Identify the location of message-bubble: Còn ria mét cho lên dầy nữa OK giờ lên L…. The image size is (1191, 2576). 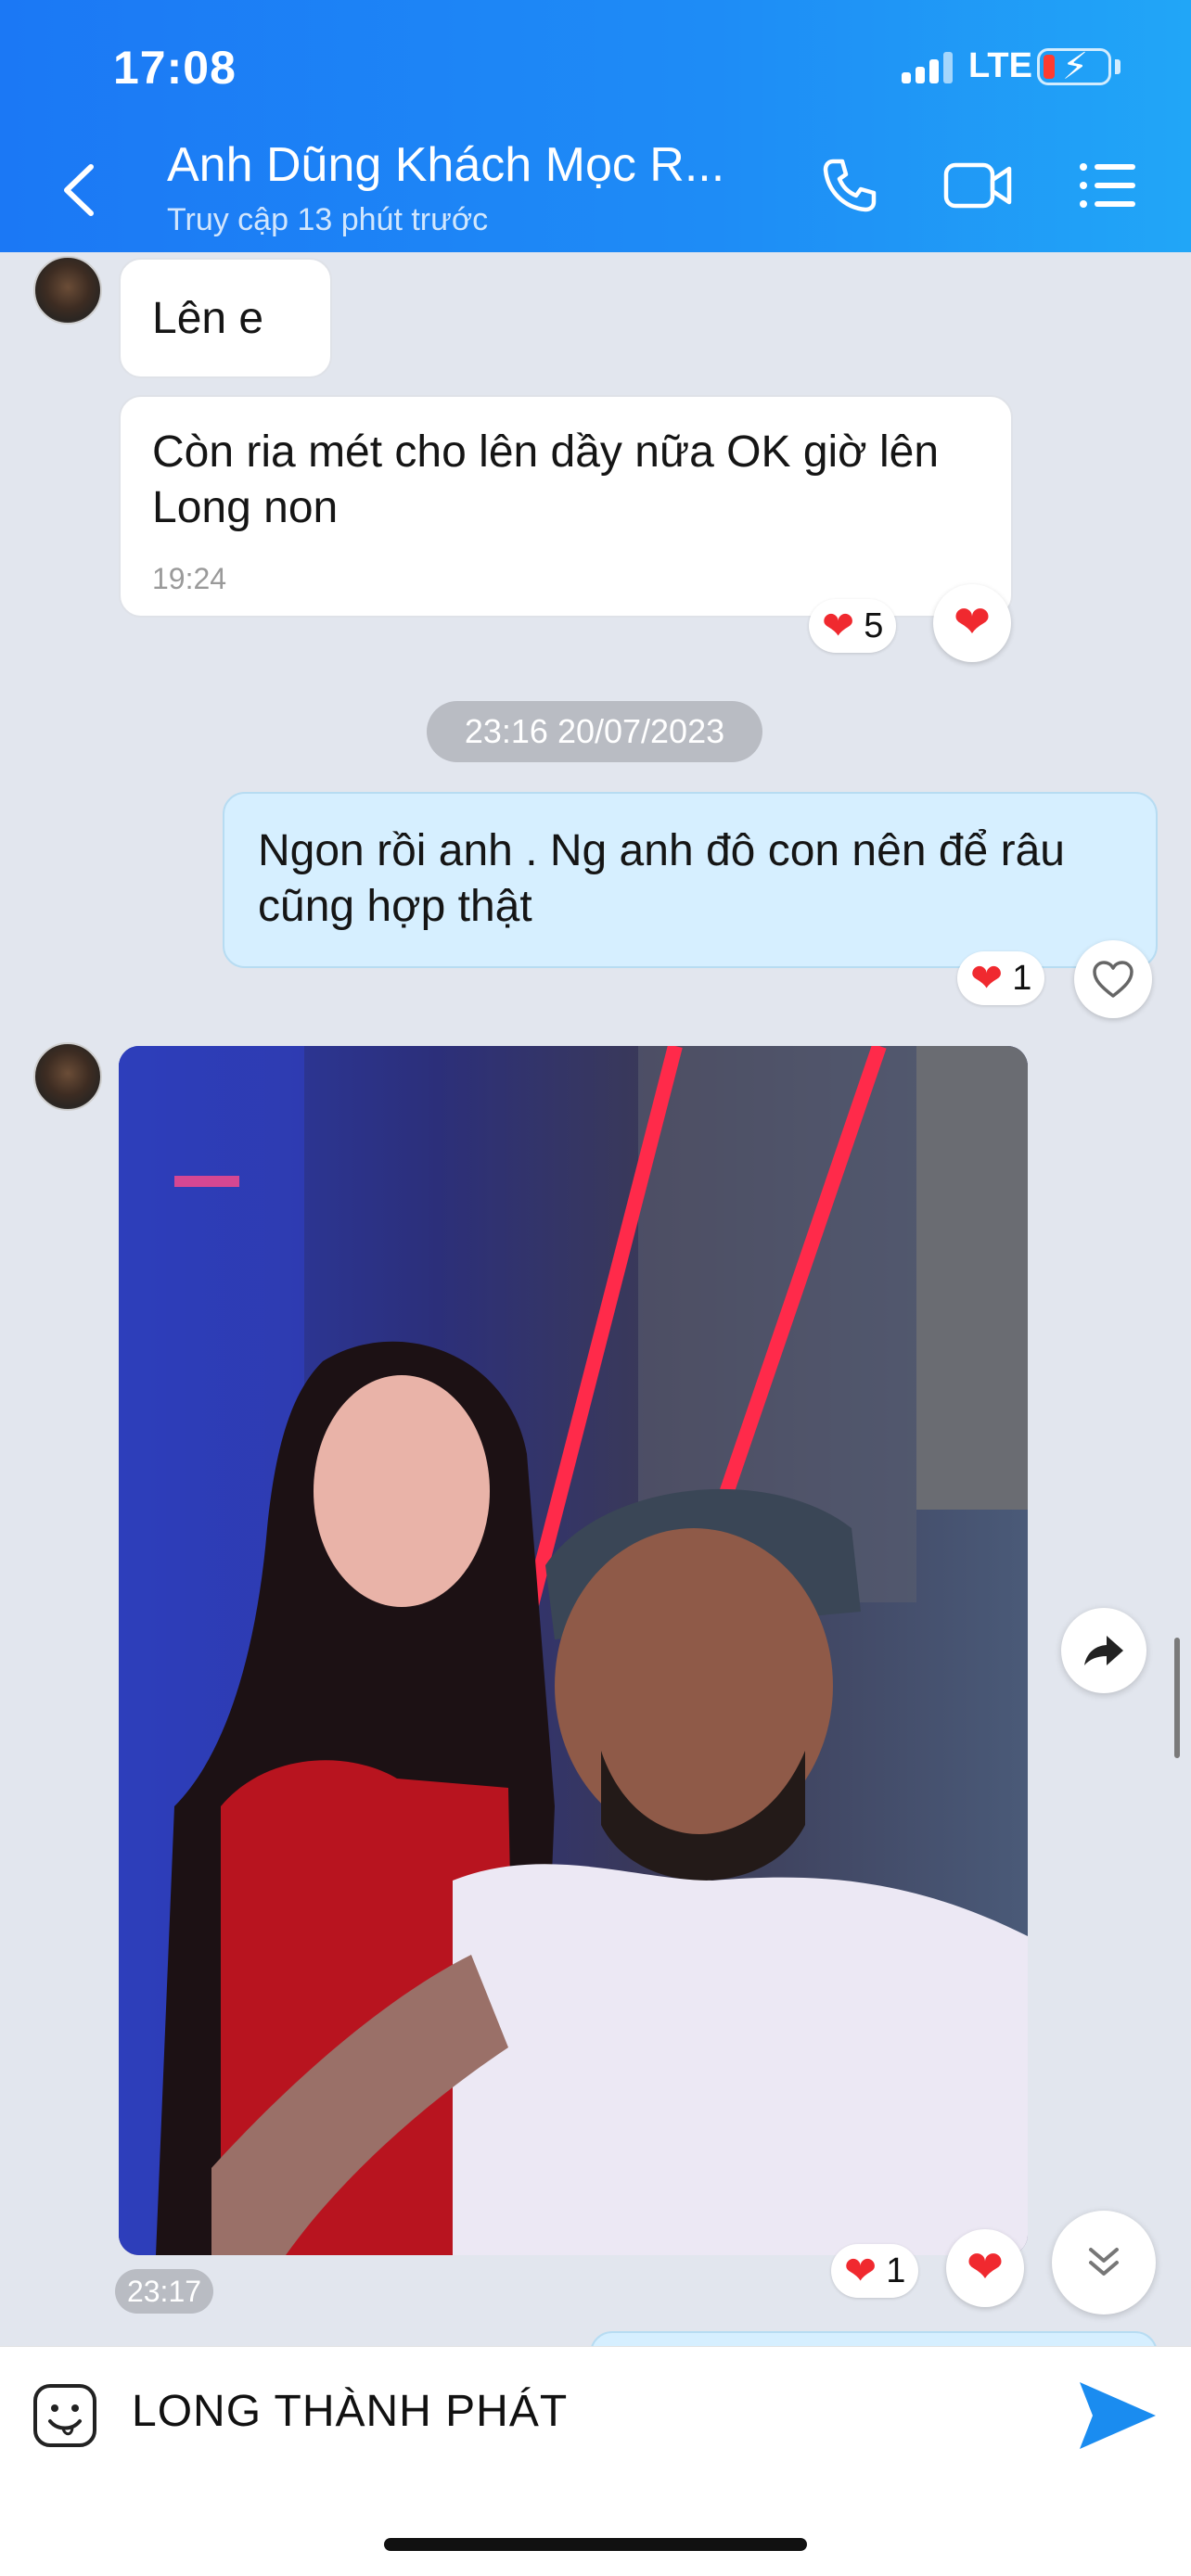
(566, 506).